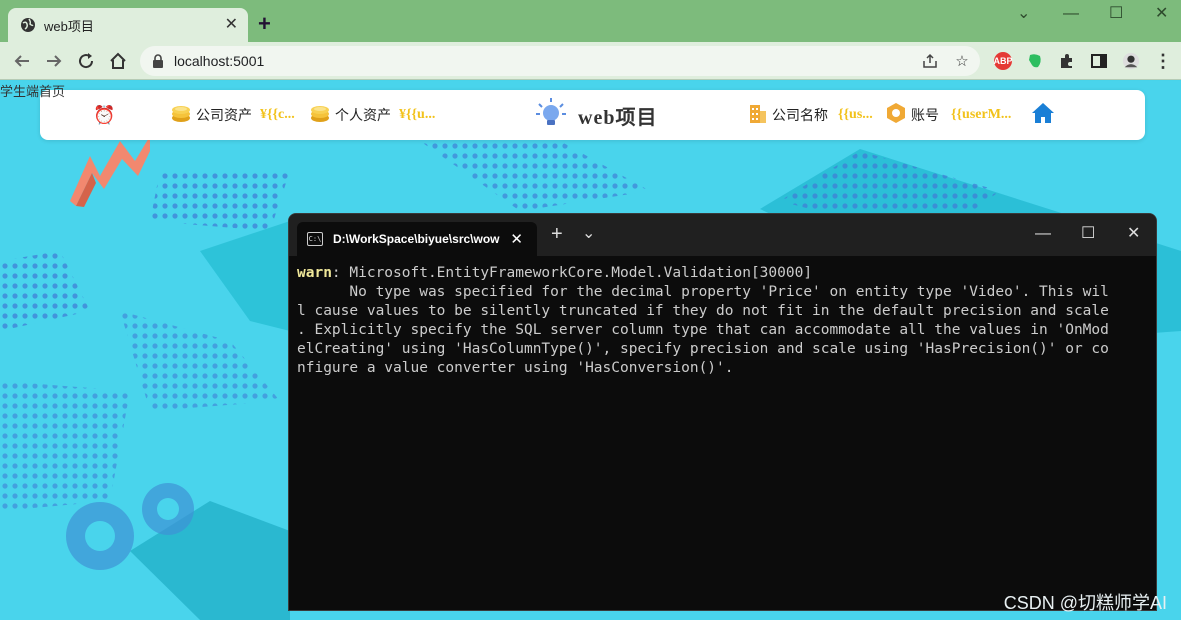  What do you see at coordinates (54, 61) in the screenshot?
I see `forward-icon` at bounding box center [54, 61].